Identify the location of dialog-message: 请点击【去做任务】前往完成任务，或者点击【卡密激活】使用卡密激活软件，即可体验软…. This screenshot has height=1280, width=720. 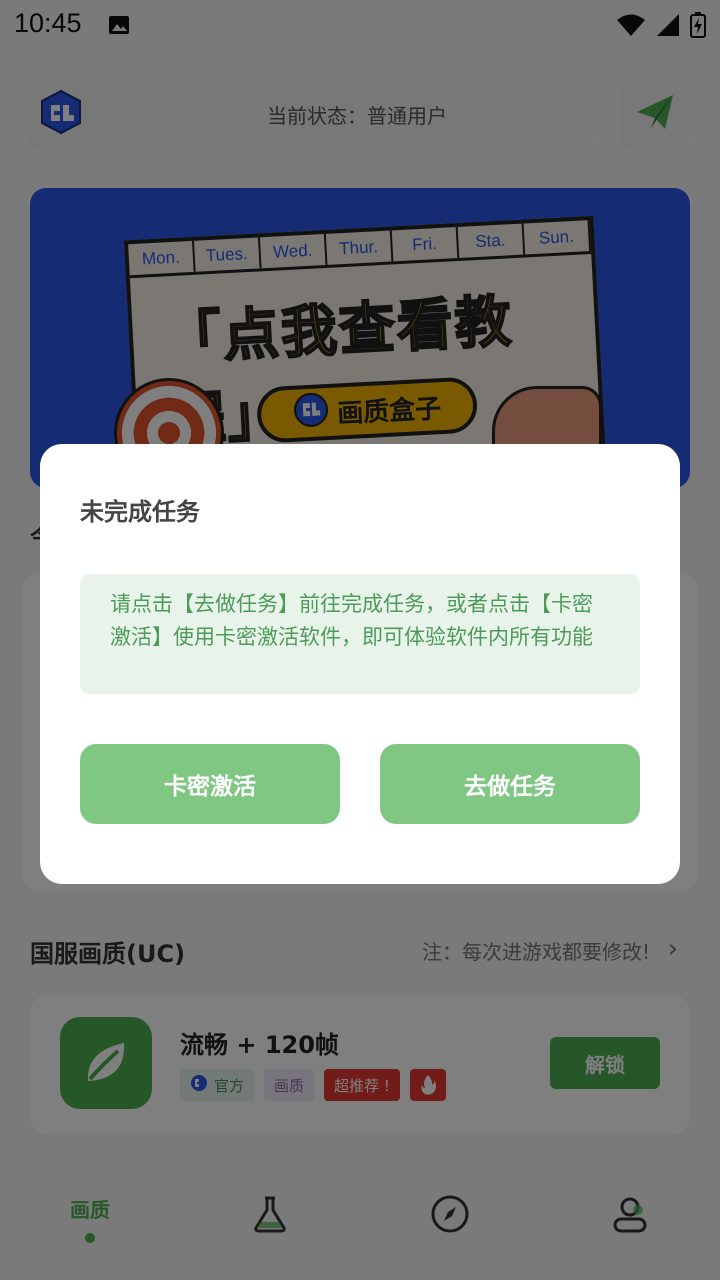
(360, 634).